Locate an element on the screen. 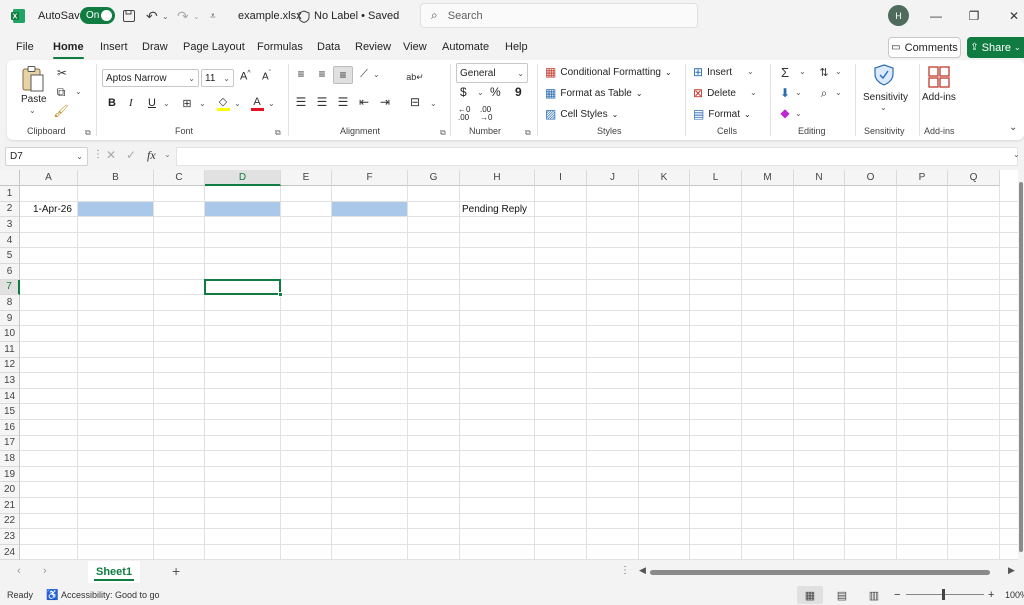 The width and height of the screenshot is (1024, 605). filled-cell-f2 is located at coordinates (369, 209).